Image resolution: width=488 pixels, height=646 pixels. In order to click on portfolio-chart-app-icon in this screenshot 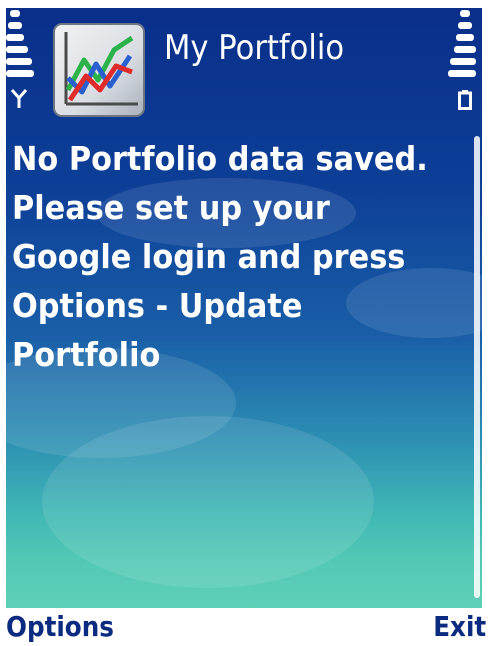, I will do `click(99, 70)`.